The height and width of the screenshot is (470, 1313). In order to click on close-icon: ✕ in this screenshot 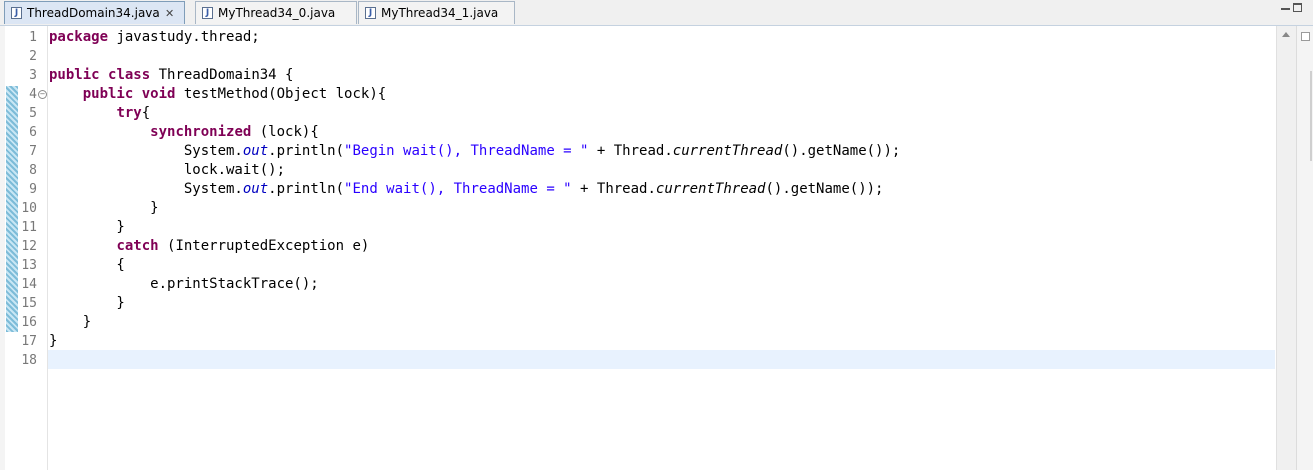, I will do `click(169, 13)`.